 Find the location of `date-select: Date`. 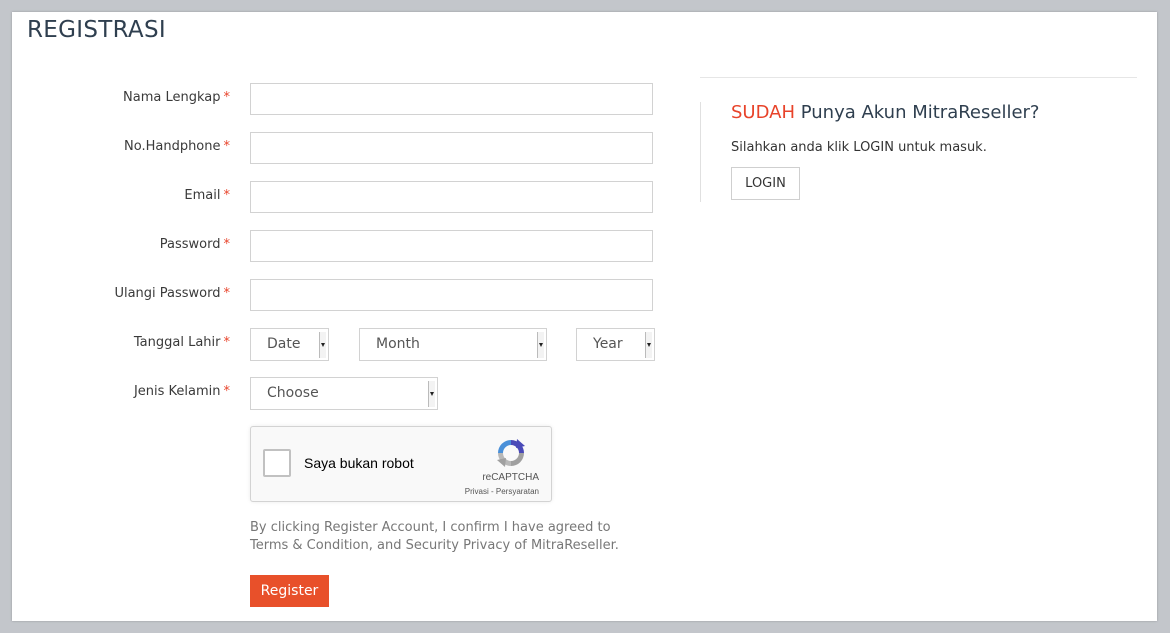

date-select: Date is located at coordinates (289, 344).